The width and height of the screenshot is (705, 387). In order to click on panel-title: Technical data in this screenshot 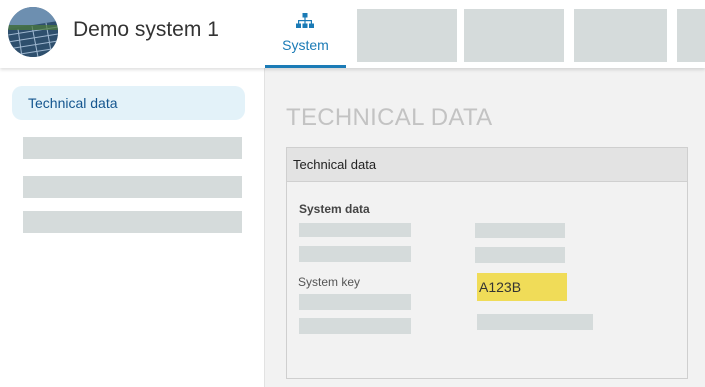, I will do `click(335, 164)`.